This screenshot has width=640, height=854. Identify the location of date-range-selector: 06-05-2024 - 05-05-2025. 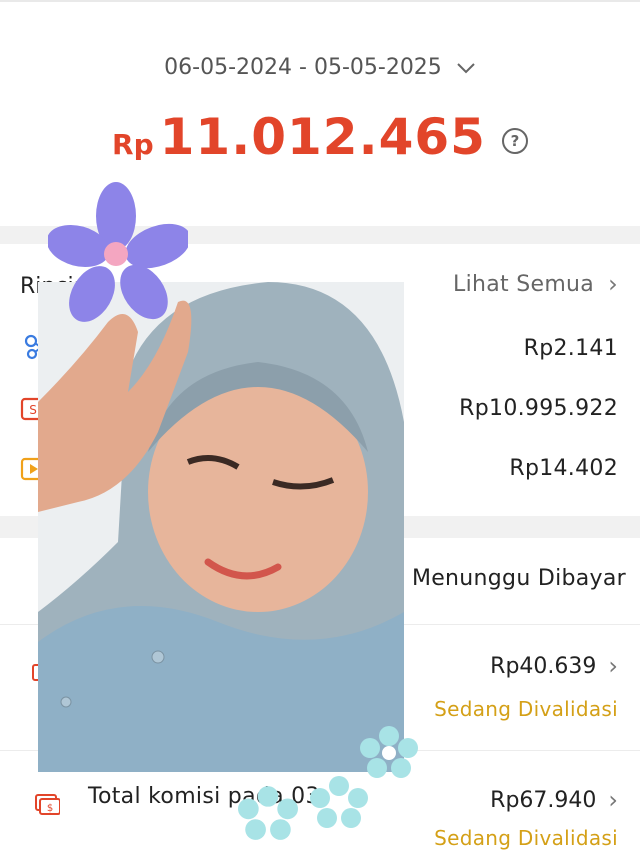
(320, 67).